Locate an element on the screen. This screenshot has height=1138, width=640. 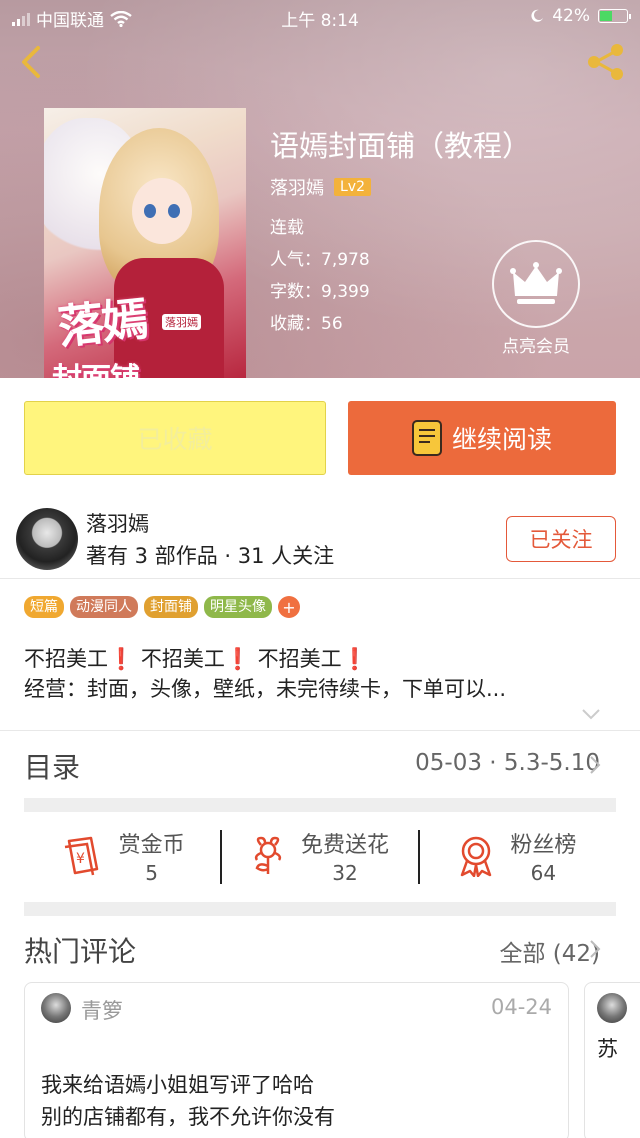
send-flower-button: 免费送花 32 is located at coordinates (319, 856).